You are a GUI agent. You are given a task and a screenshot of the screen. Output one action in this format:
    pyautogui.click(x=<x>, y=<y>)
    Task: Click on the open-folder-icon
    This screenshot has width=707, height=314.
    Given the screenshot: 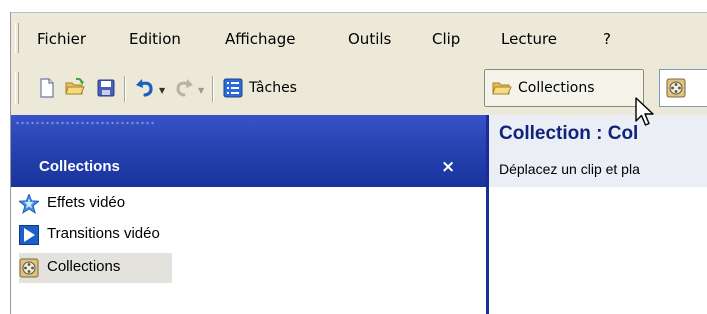 What is the action you would take?
    pyautogui.click(x=75, y=87)
    